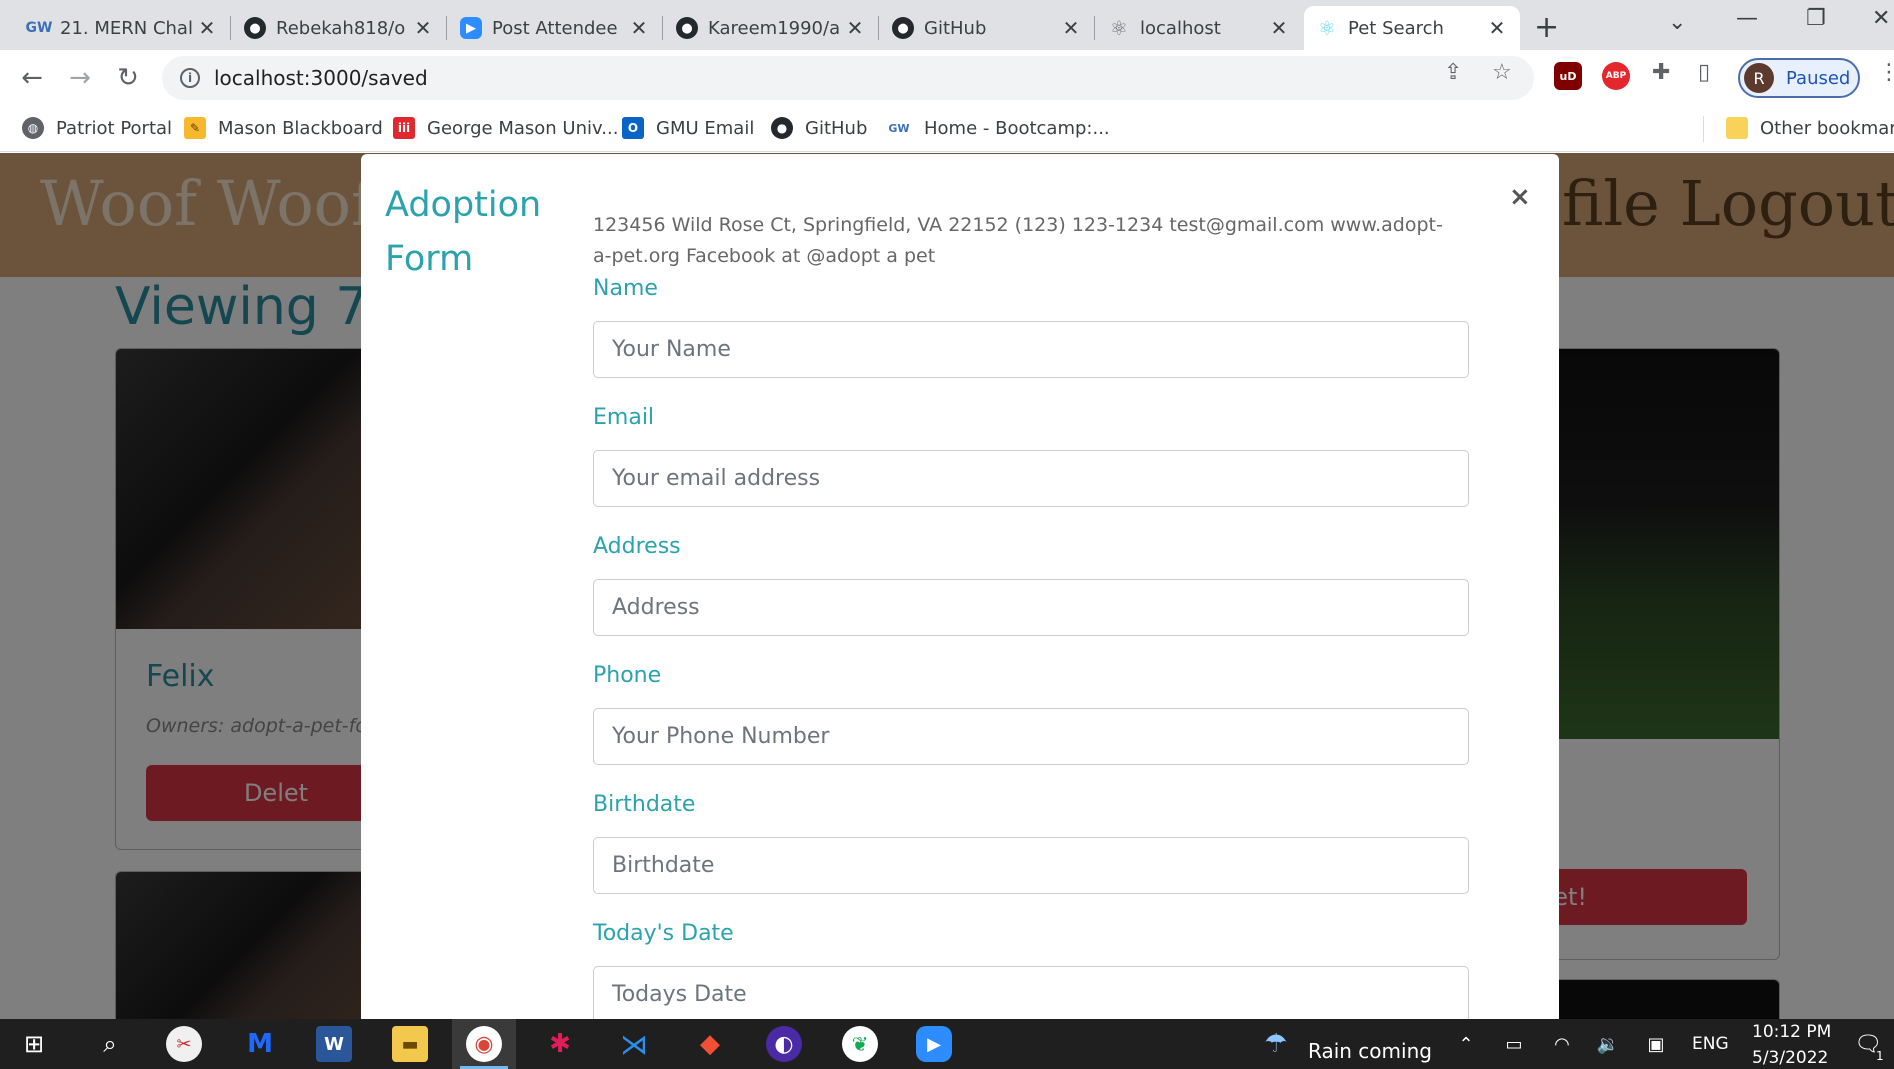 The width and height of the screenshot is (1894, 1069). What do you see at coordinates (1031, 478) in the screenshot?
I see `email-input` at bounding box center [1031, 478].